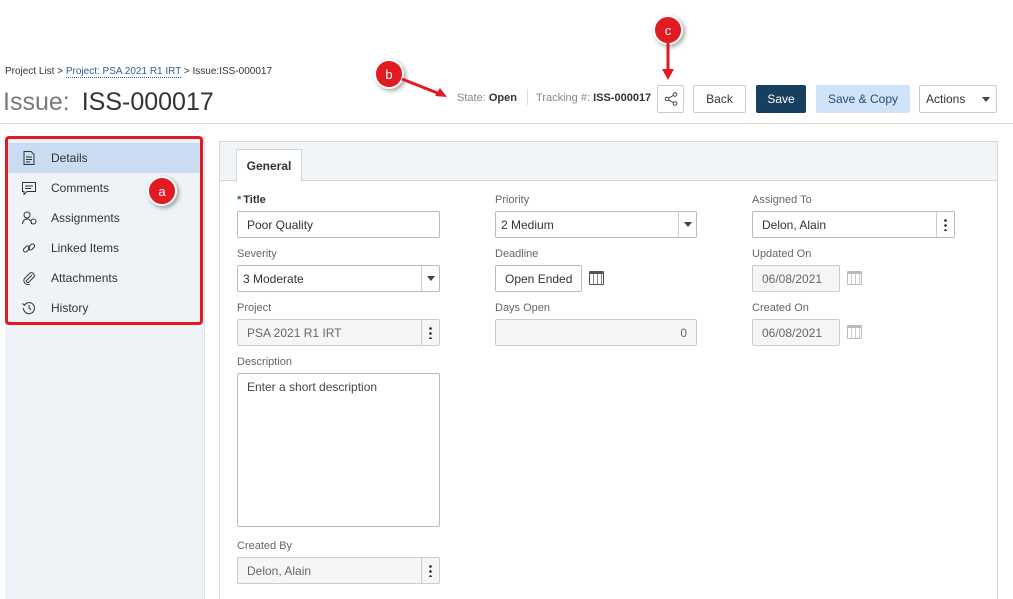  I want to click on sidebar-item-linked-items: Linked Items, so click(104, 248).